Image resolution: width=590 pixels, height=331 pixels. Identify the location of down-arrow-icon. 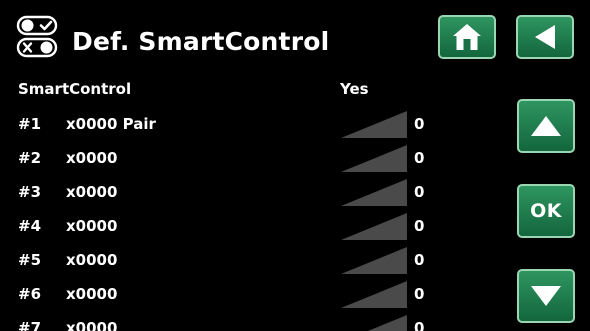
(546, 296).